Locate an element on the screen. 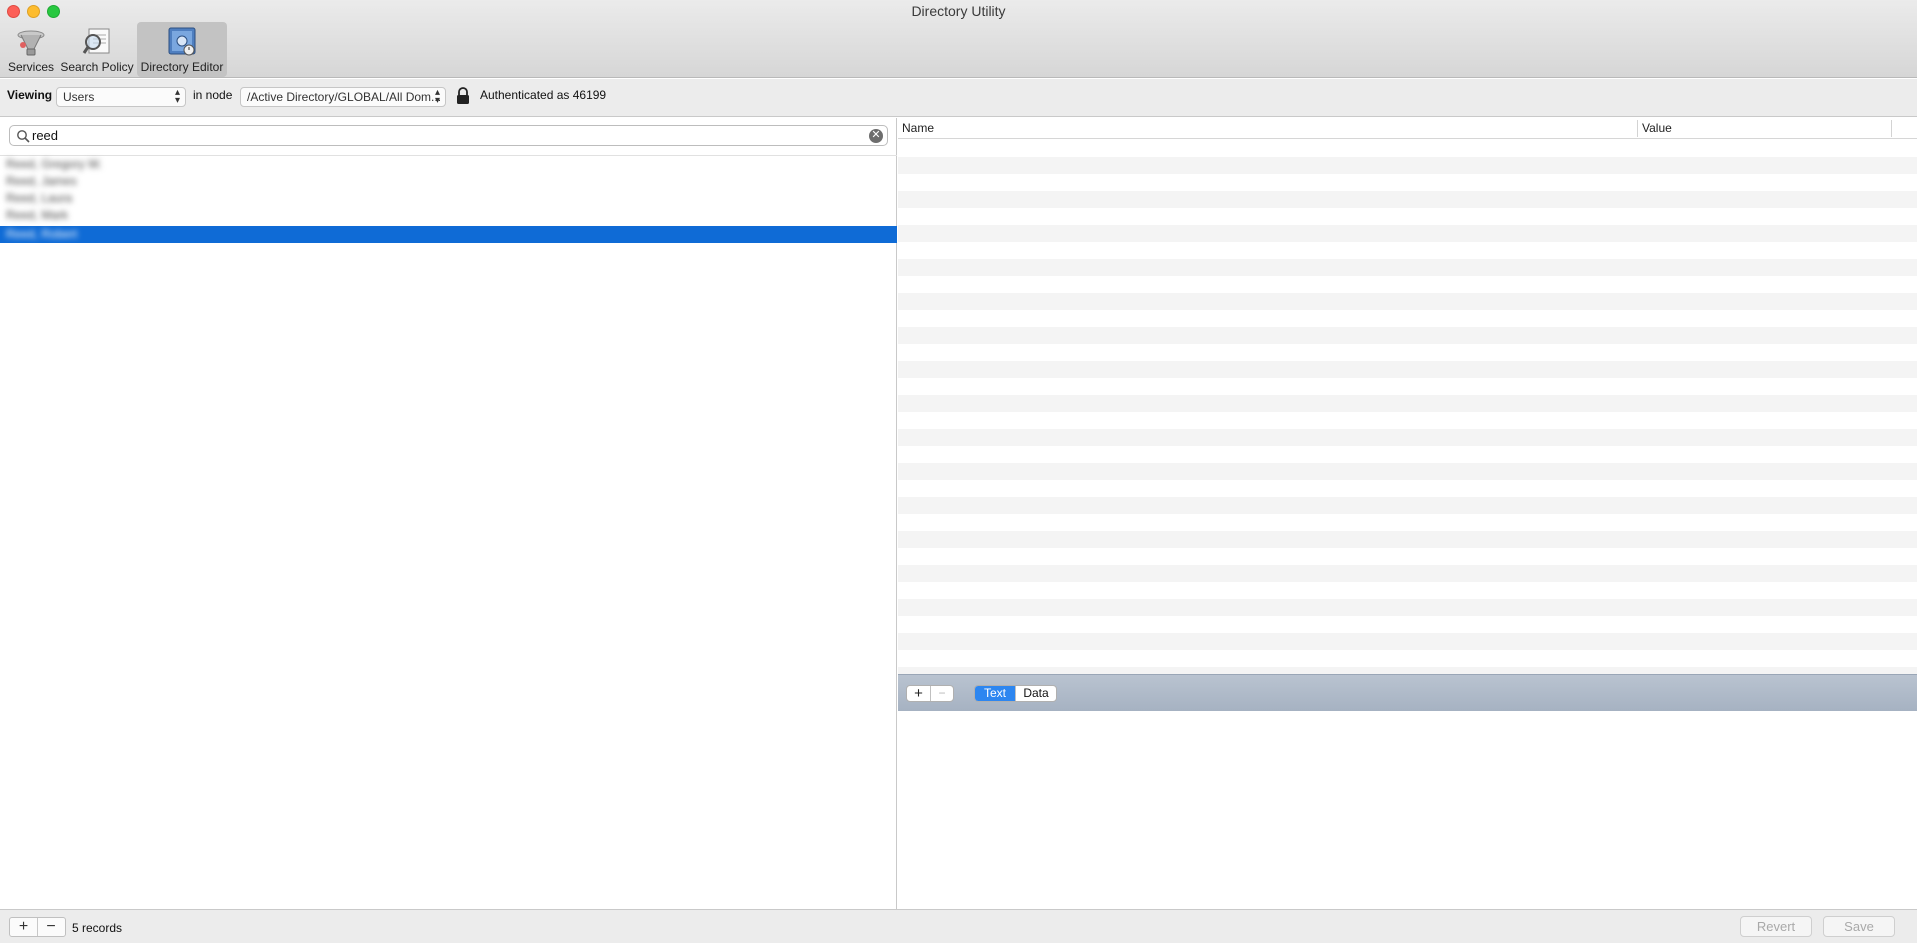 This screenshot has width=1917, height=943. toolbar-services: Services is located at coordinates (31, 49).